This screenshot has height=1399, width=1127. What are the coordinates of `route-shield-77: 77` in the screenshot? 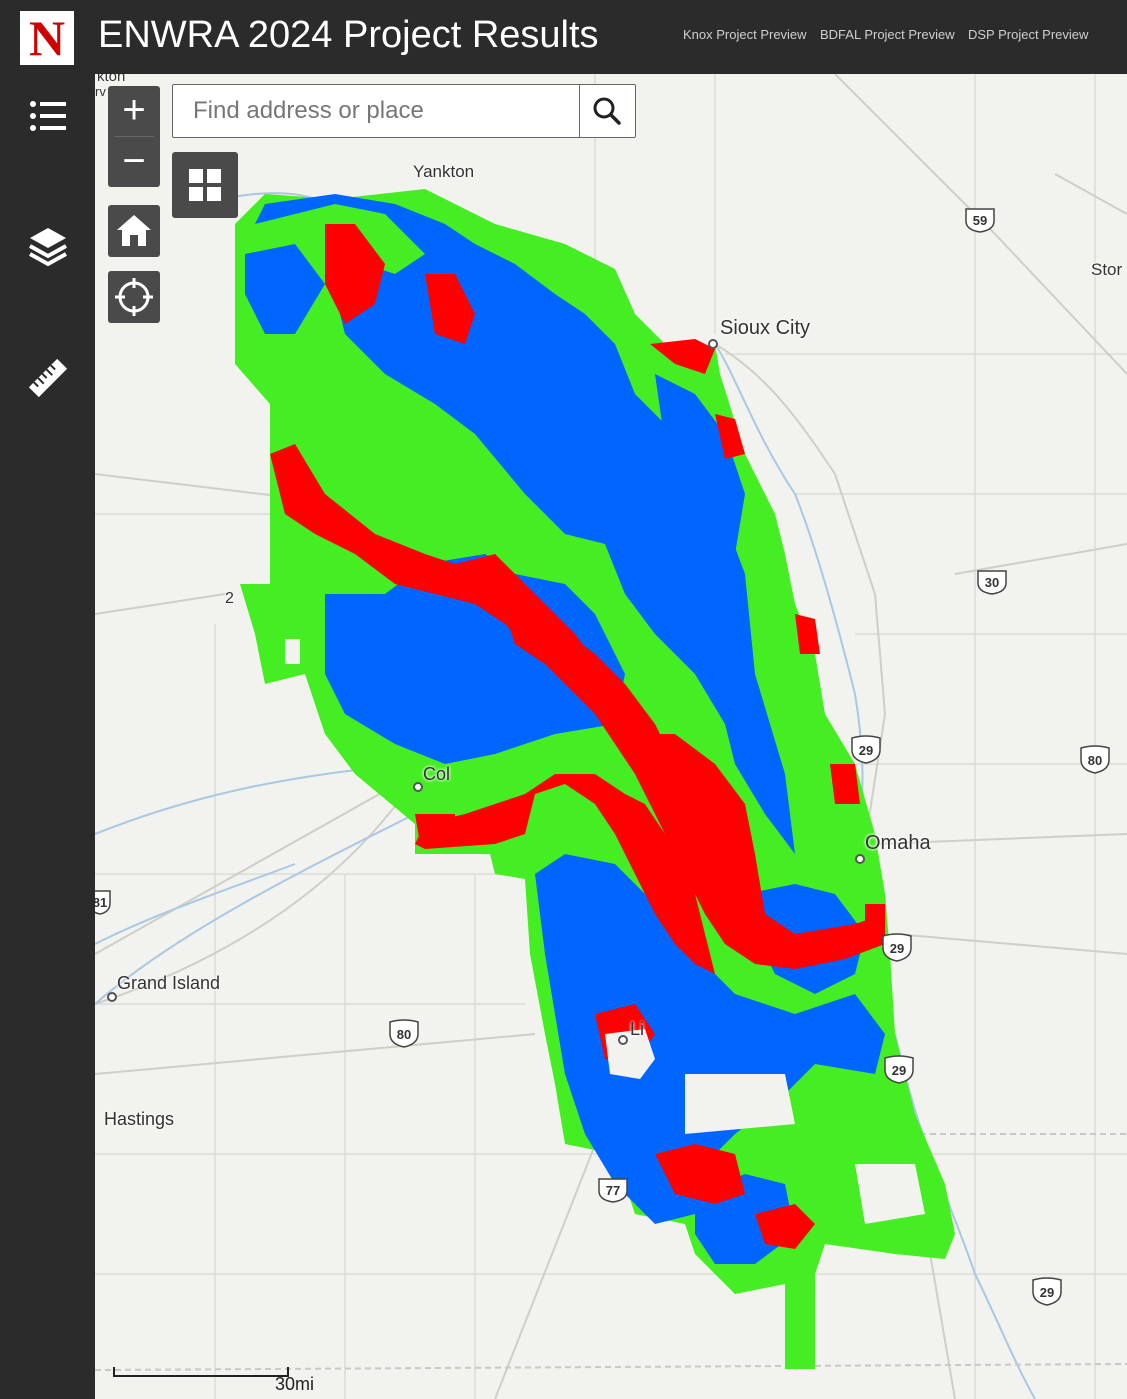 It's located at (613, 1190).